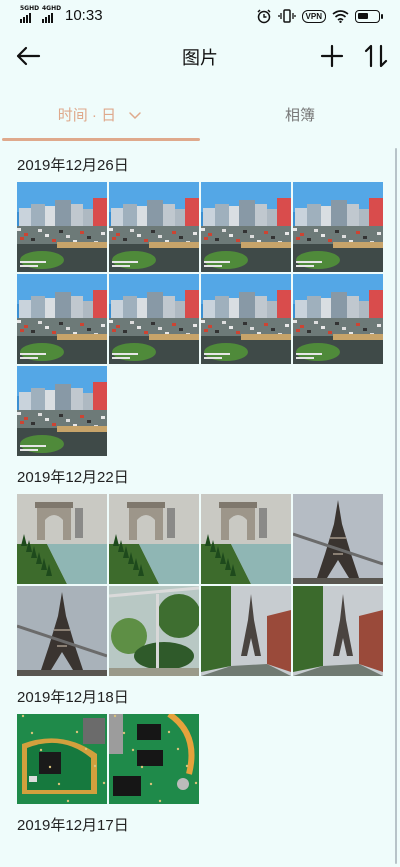  What do you see at coordinates (52, 8) in the screenshot?
I see `sim2-label: 4GHD` at bounding box center [52, 8].